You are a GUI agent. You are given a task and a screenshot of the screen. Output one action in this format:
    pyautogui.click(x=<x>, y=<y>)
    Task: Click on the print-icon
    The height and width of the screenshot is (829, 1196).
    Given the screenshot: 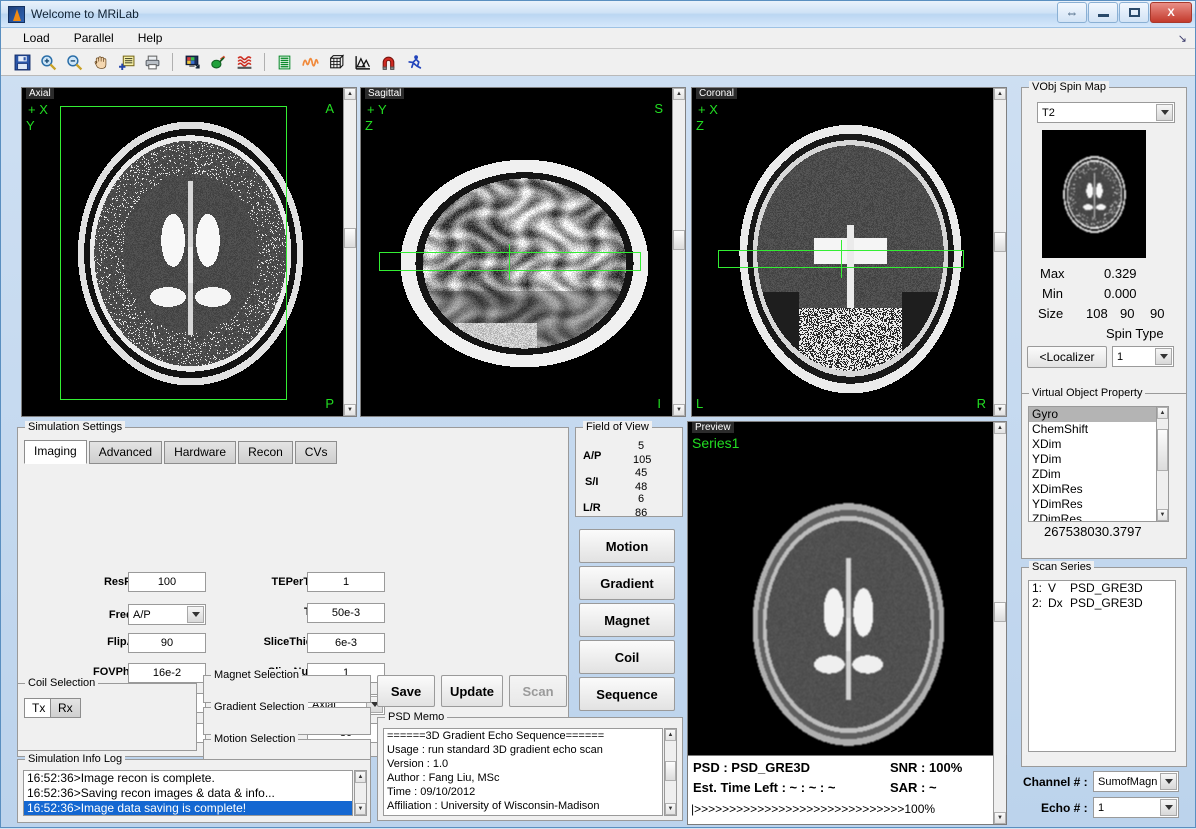 What is the action you would take?
    pyautogui.click(x=152, y=62)
    